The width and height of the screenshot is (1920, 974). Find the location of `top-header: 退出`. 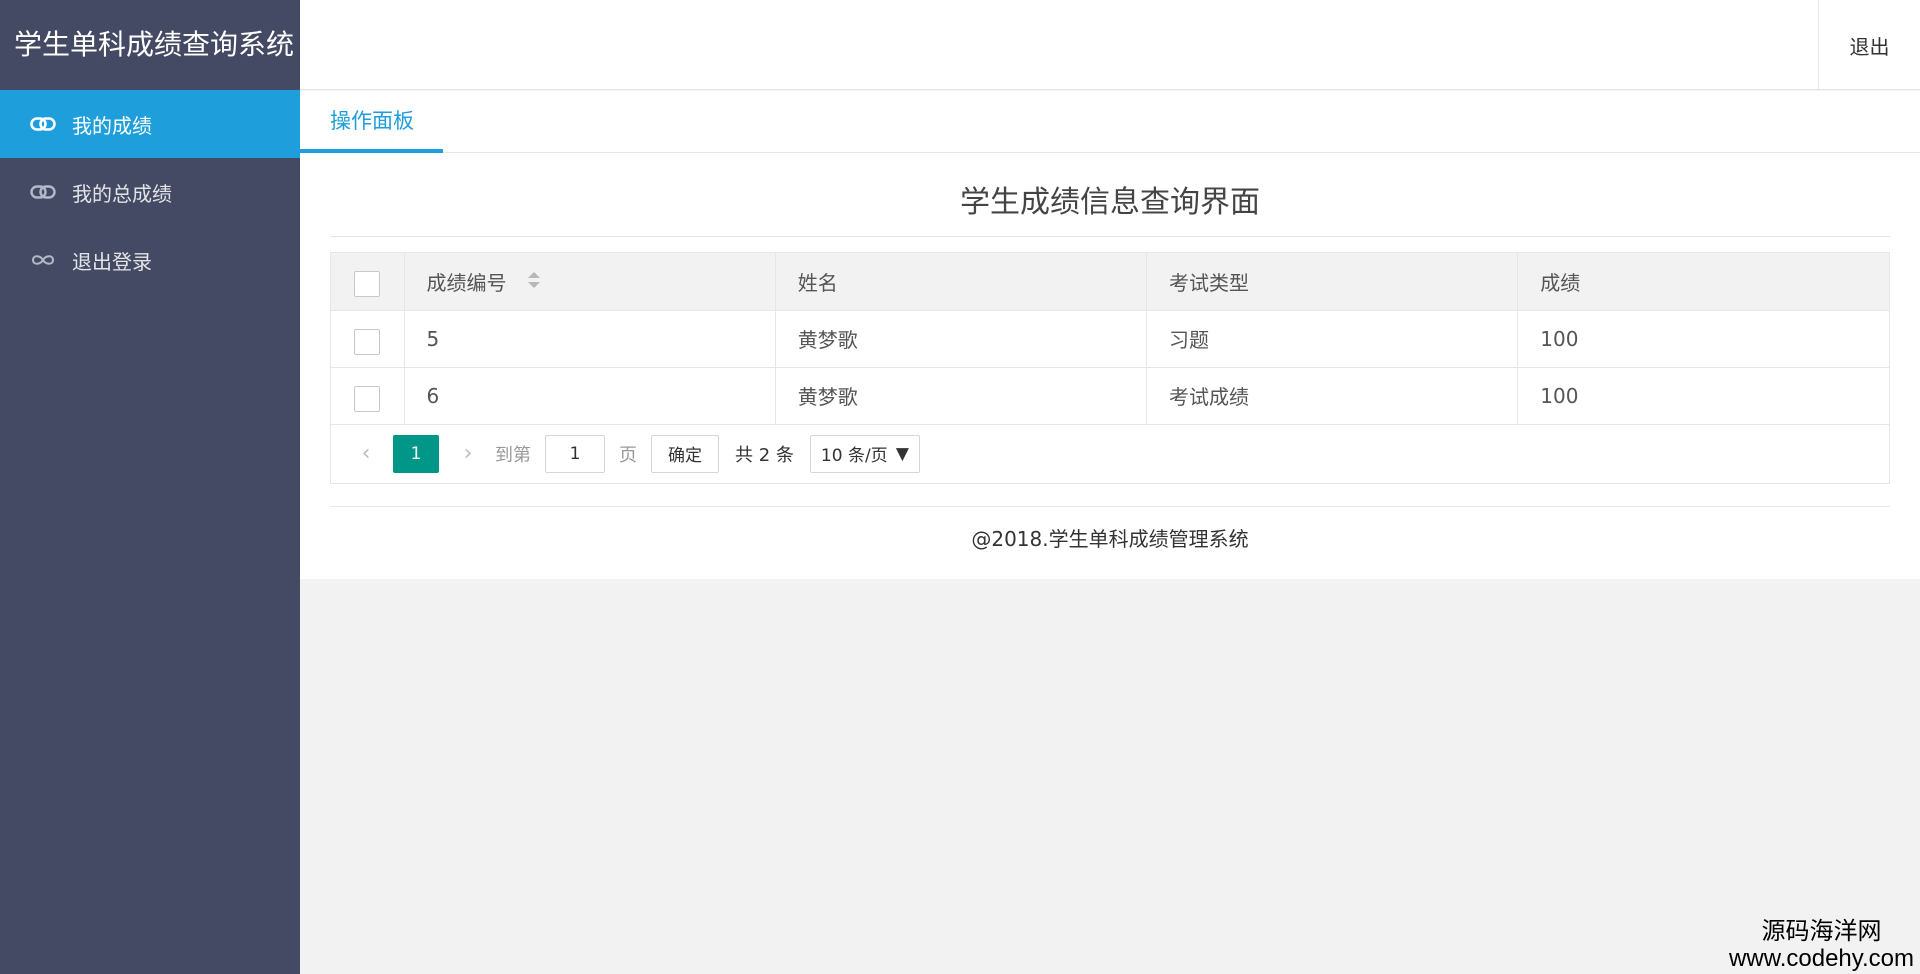

top-header: 退出 is located at coordinates (1110, 45).